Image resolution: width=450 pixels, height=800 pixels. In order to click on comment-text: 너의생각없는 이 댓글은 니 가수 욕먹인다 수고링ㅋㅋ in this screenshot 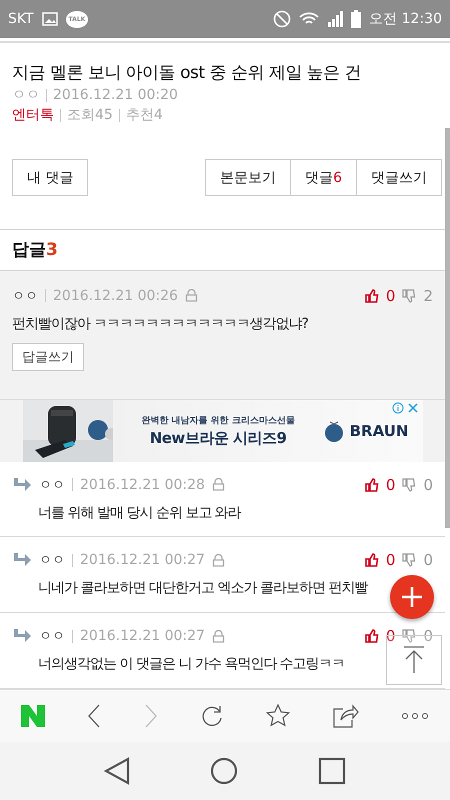, I will do `click(191, 664)`.